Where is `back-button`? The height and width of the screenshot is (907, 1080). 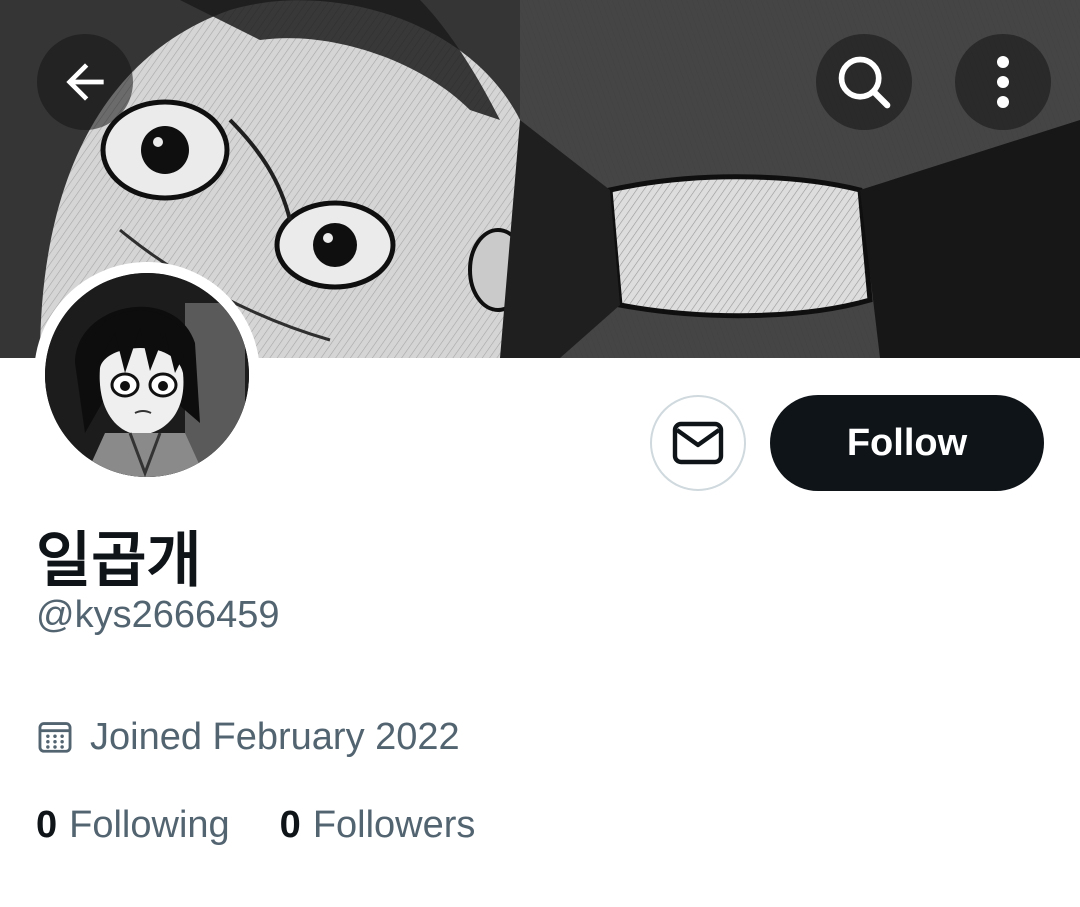 back-button is located at coordinates (85, 82).